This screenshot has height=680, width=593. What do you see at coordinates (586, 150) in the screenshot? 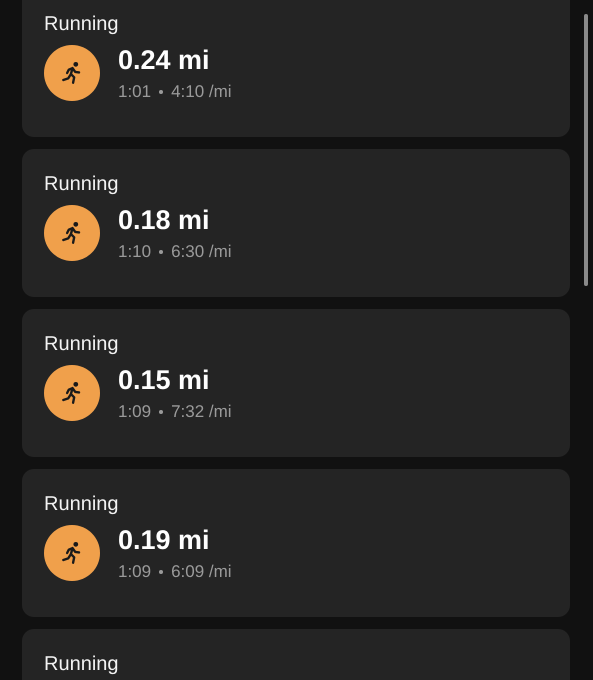
I see `scrollbar` at bounding box center [586, 150].